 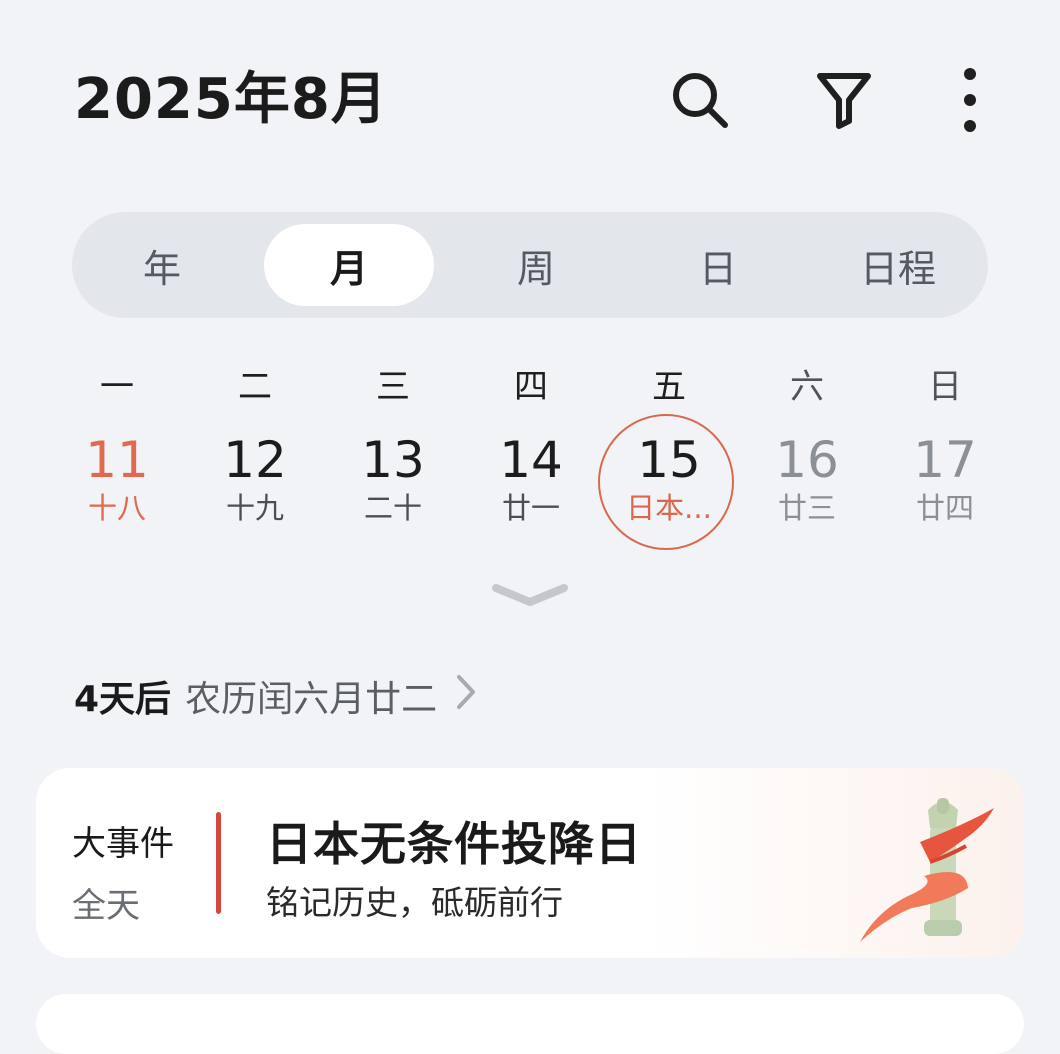 I want to click on countdown-row: 4天后 农历闰六月廿二, so click(x=275, y=696).